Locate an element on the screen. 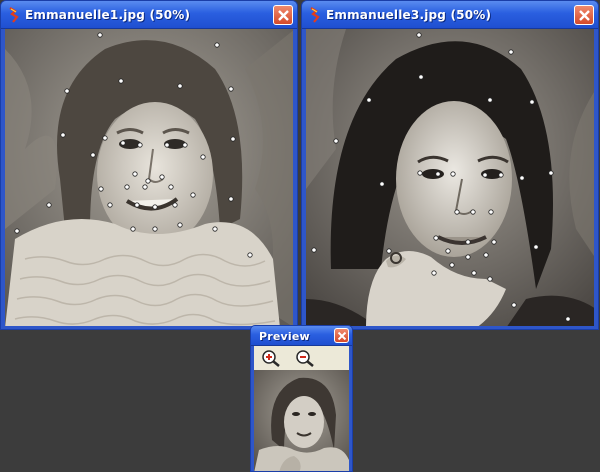 Image resolution: width=600 pixels, height=472 pixels. preview-window: Preview is located at coordinates (301, 398).